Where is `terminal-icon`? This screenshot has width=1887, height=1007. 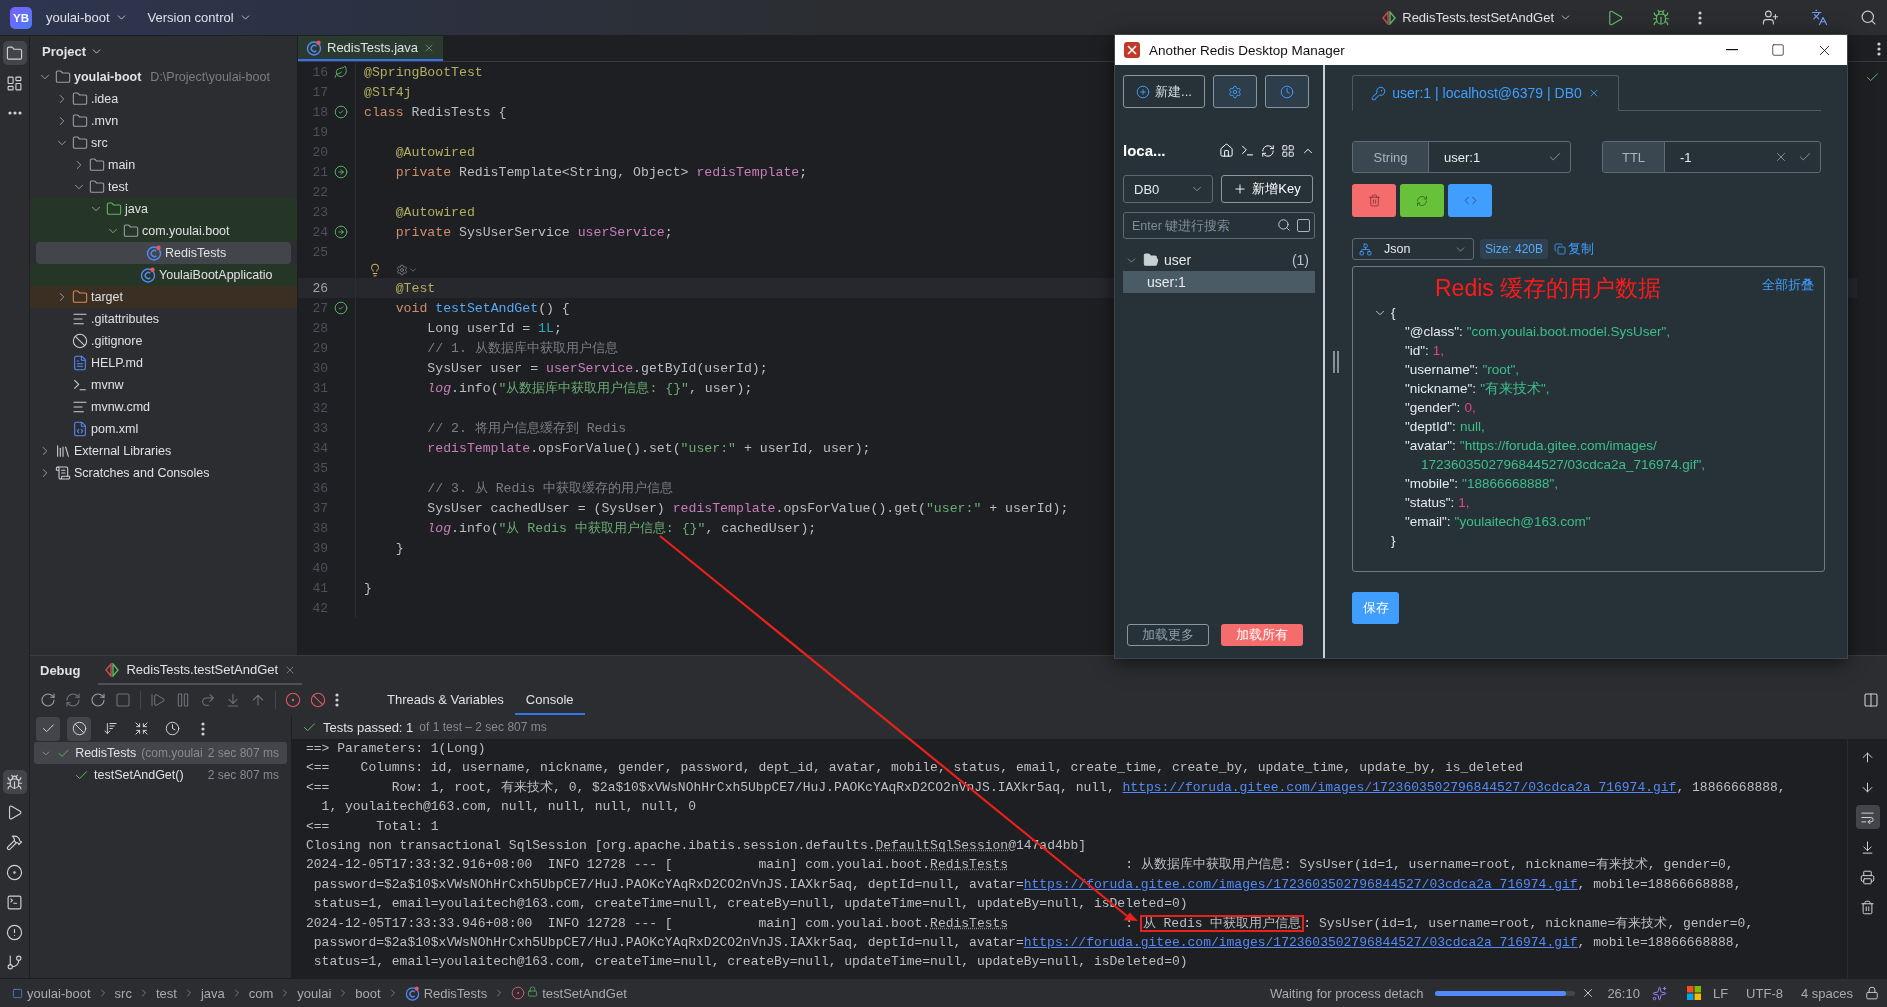
terminal-icon is located at coordinates (1247, 150).